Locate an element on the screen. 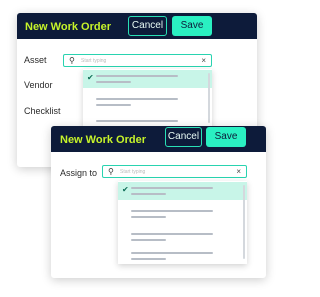 This screenshot has width=320, height=297. asset-dropdown-list: ✔ is located at coordinates (147, 98).